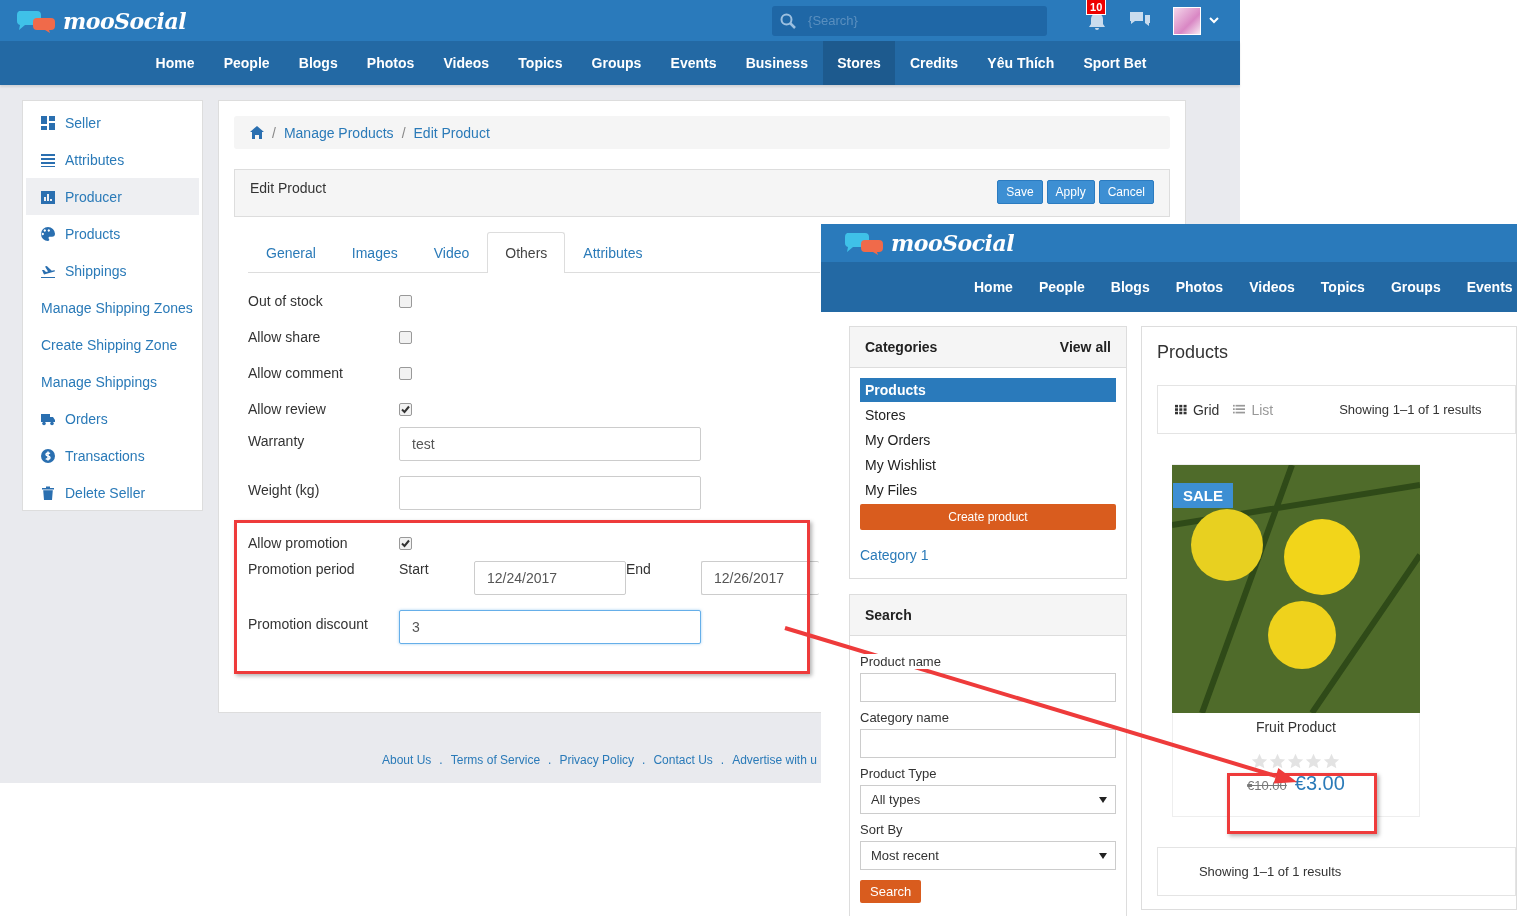 The height and width of the screenshot is (916, 1517). Describe the element at coordinates (112, 381) in the screenshot. I see `sidebar-item: Manage Shippings` at that location.